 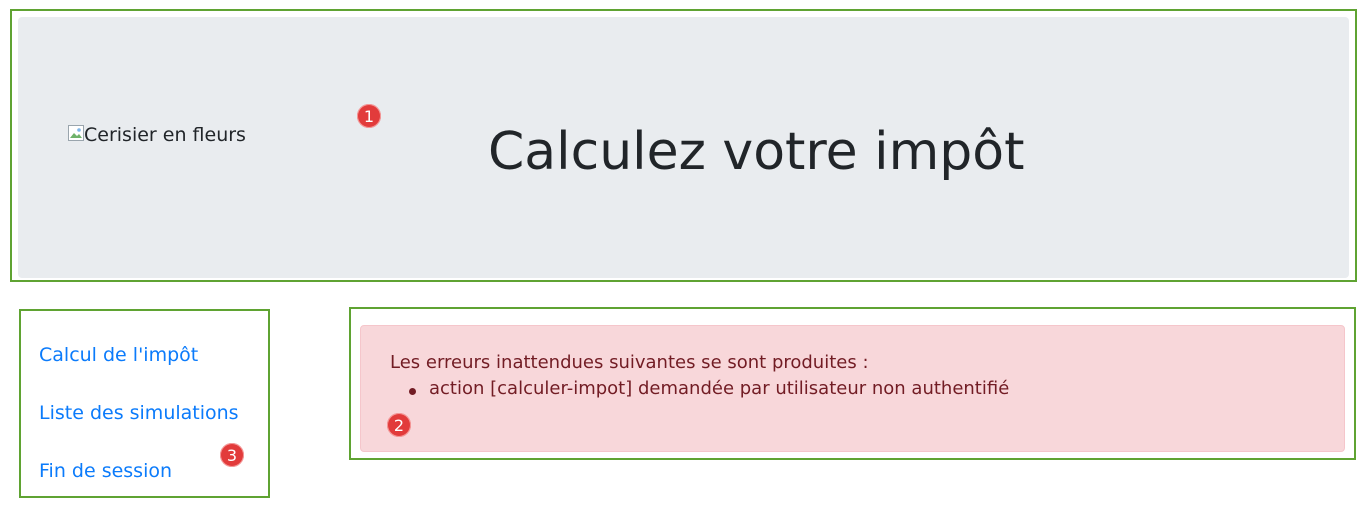 I want to click on header-image-alt-text: Cerisier en fleurs, so click(x=165, y=135).